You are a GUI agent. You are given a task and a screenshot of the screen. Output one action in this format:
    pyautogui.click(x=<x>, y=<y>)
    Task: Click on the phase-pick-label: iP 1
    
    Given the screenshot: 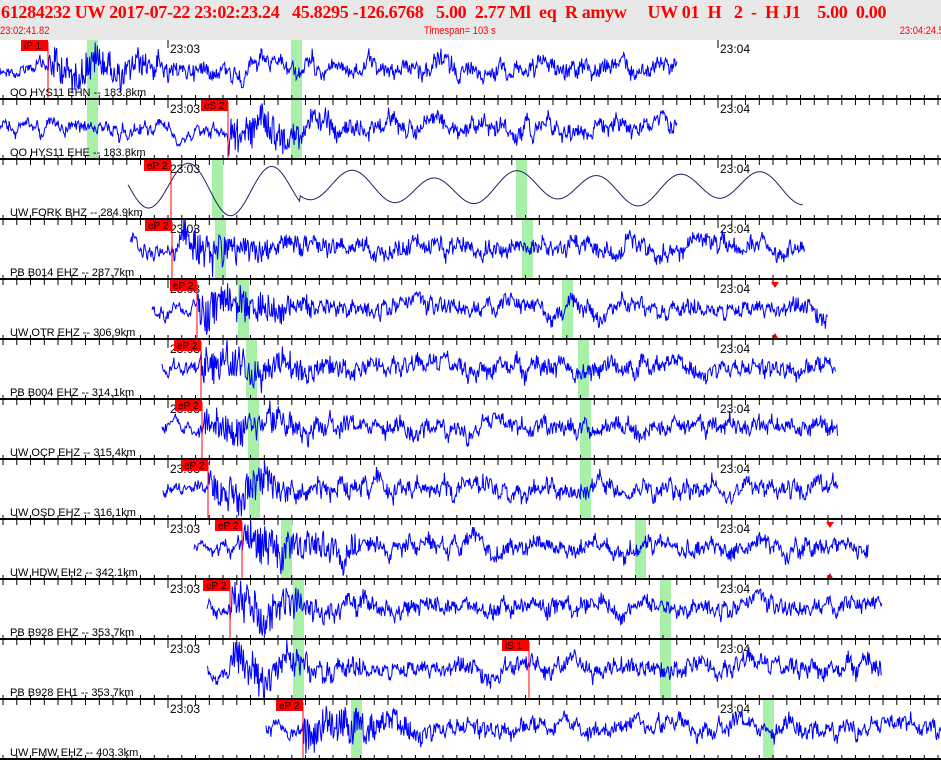 What is the action you would take?
    pyautogui.click(x=32, y=46)
    